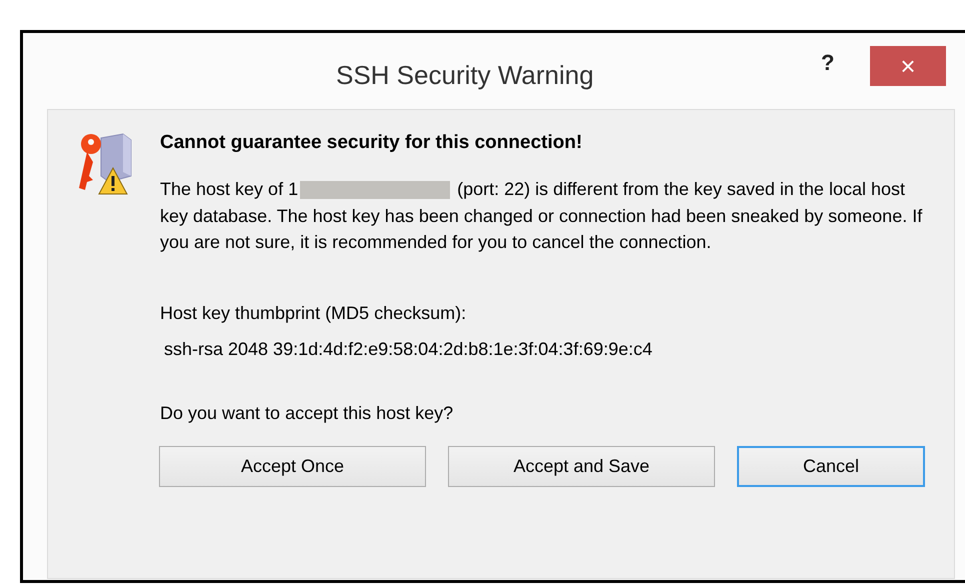 The width and height of the screenshot is (965, 585). I want to click on close-button: ×, so click(908, 66).